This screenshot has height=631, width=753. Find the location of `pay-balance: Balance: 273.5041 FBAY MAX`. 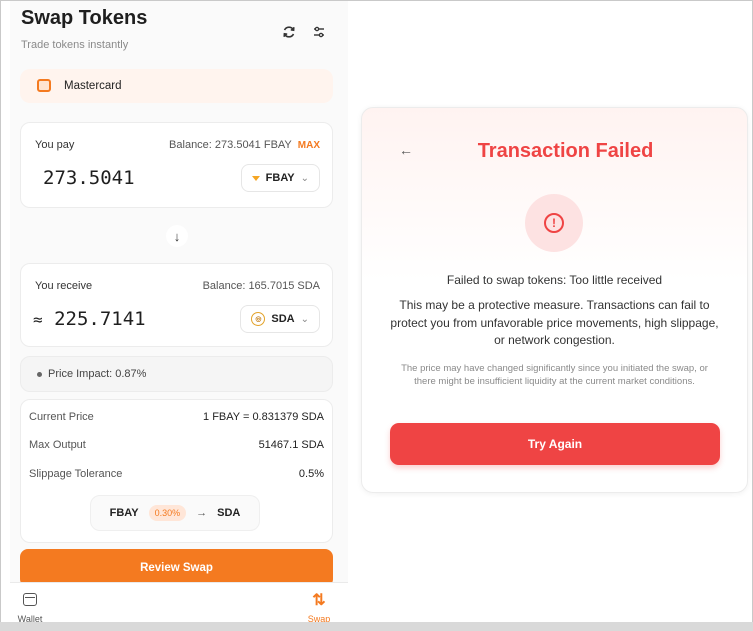

pay-balance: Balance: 273.5041 FBAY MAX is located at coordinates (244, 145).